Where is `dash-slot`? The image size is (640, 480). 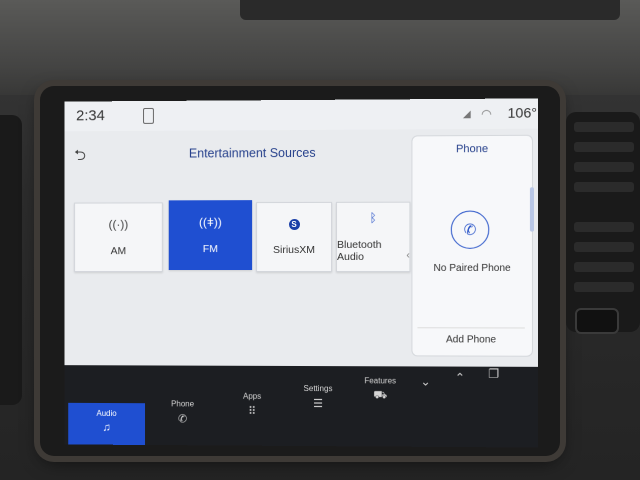
dash-slot is located at coordinates (430, 10).